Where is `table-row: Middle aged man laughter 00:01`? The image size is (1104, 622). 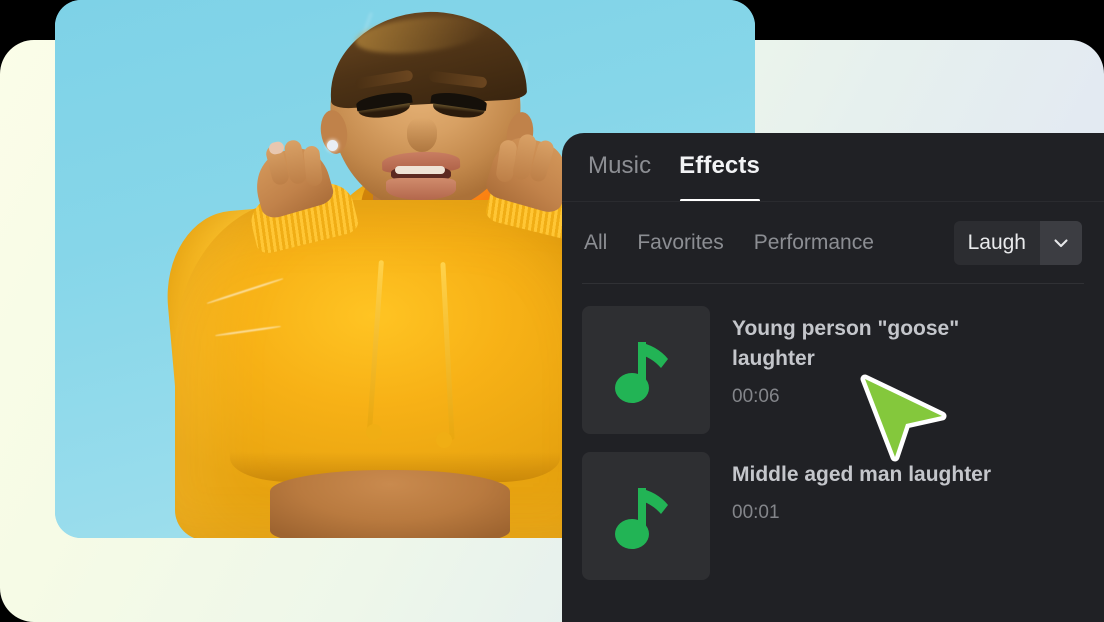 table-row: Middle aged man laughter 00:01 is located at coordinates (833, 517).